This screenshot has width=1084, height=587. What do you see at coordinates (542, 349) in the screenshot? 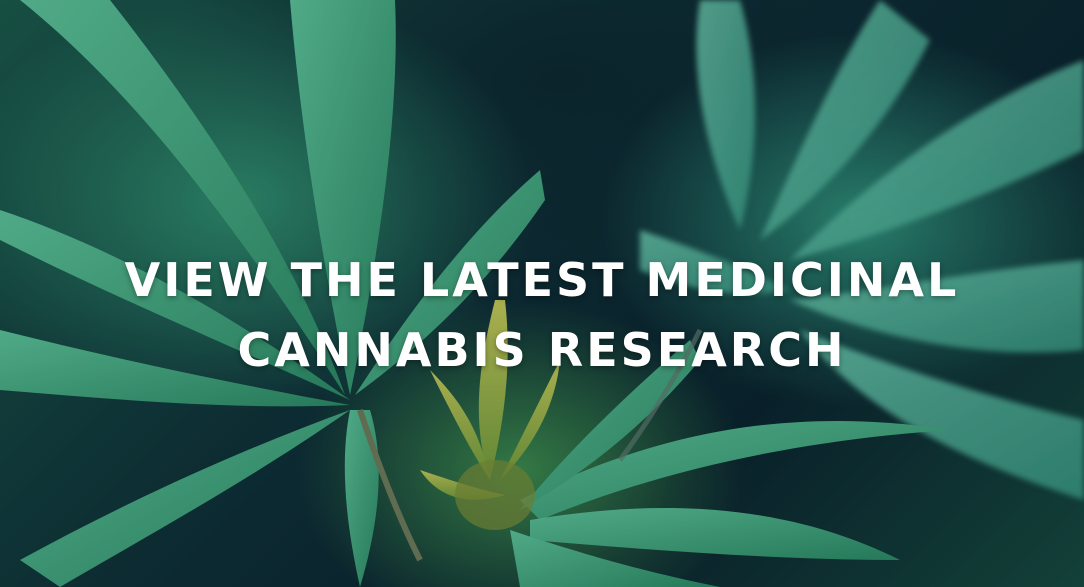
I see `headline-line-2: CANNABIS RESEARCH` at bounding box center [542, 349].